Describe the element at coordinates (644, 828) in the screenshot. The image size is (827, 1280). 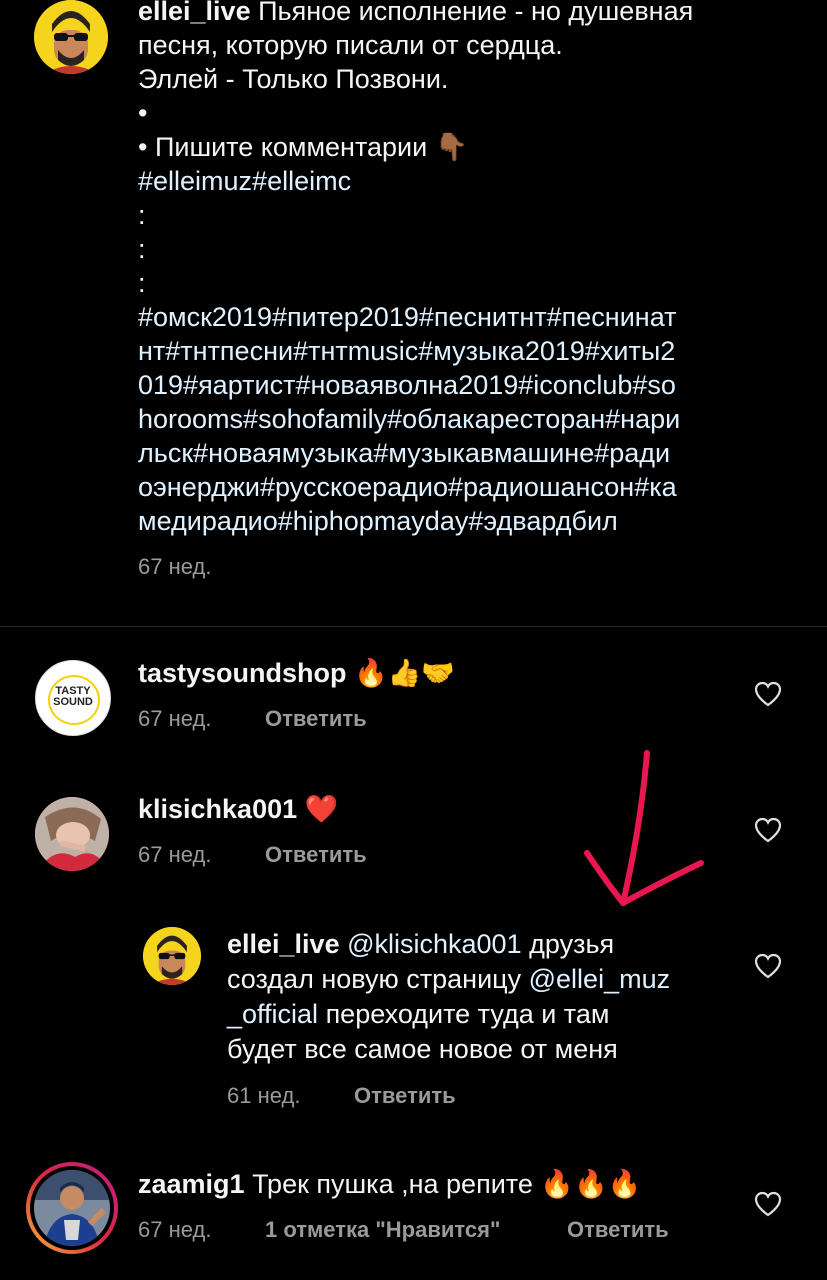
I see `red-arrow-annotation` at that location.